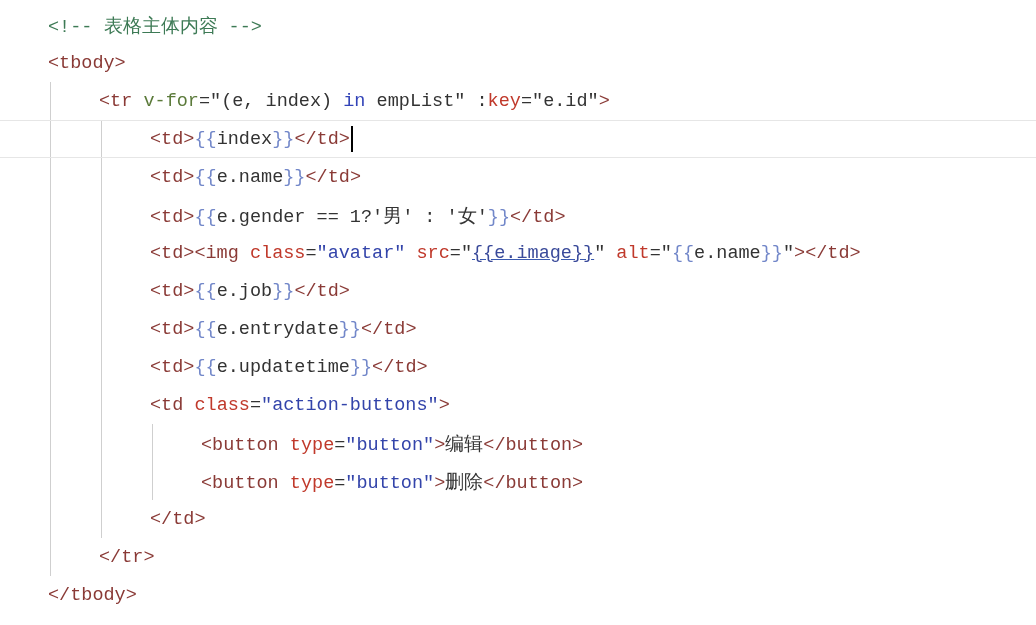 Image resolution: width=1036 pixels, height=625 pixels. Describe the element at coordinates (250, 291) in the screenshot. I see `code-line: <td>{{e.job}}</td>` at that location.